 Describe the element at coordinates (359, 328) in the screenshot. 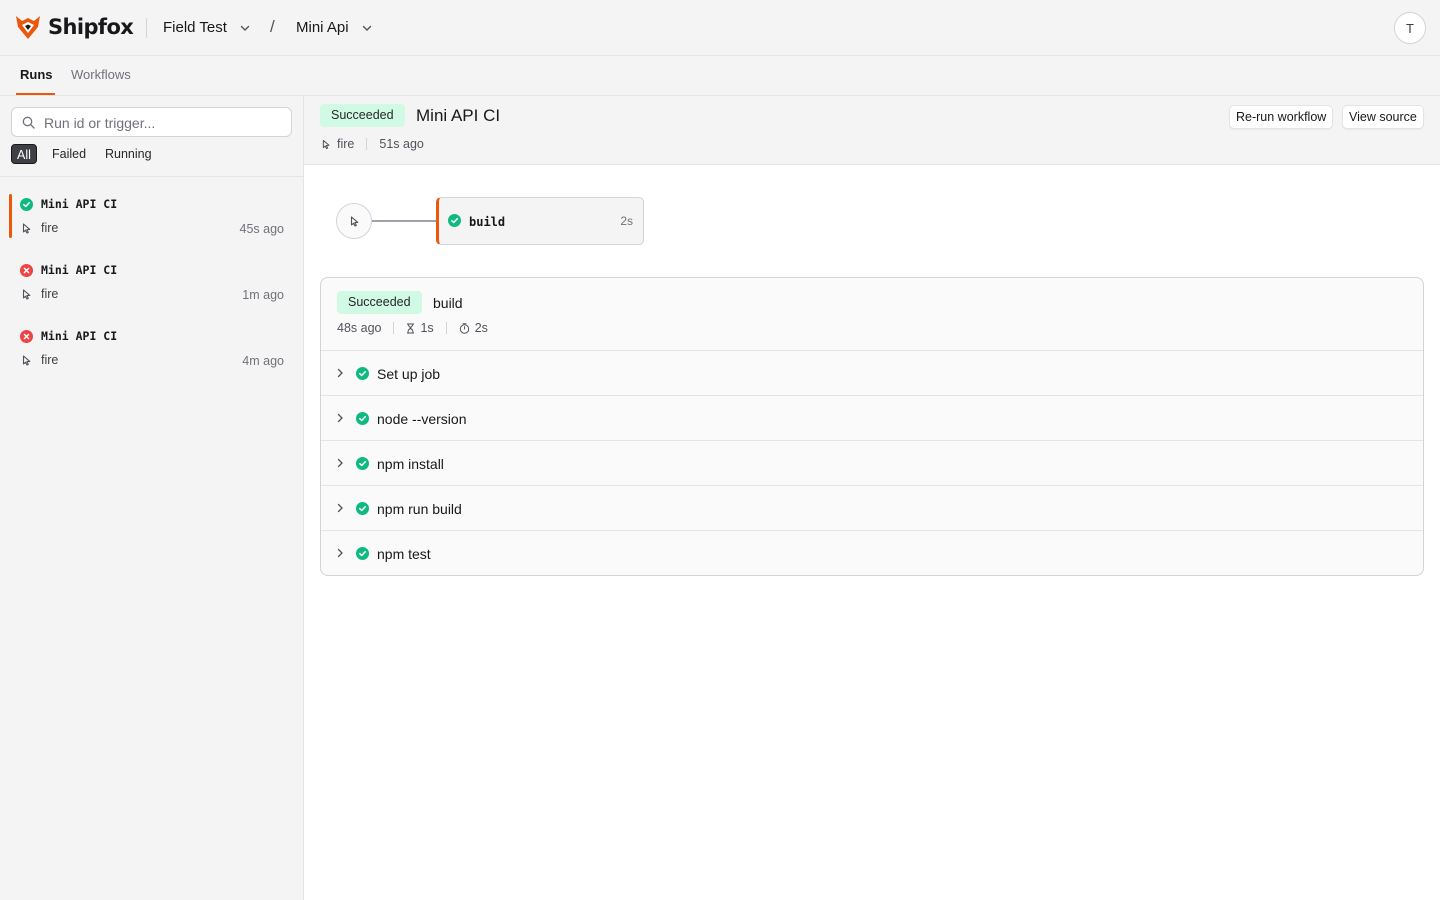

I see `job-started: 48s ago` at that location.